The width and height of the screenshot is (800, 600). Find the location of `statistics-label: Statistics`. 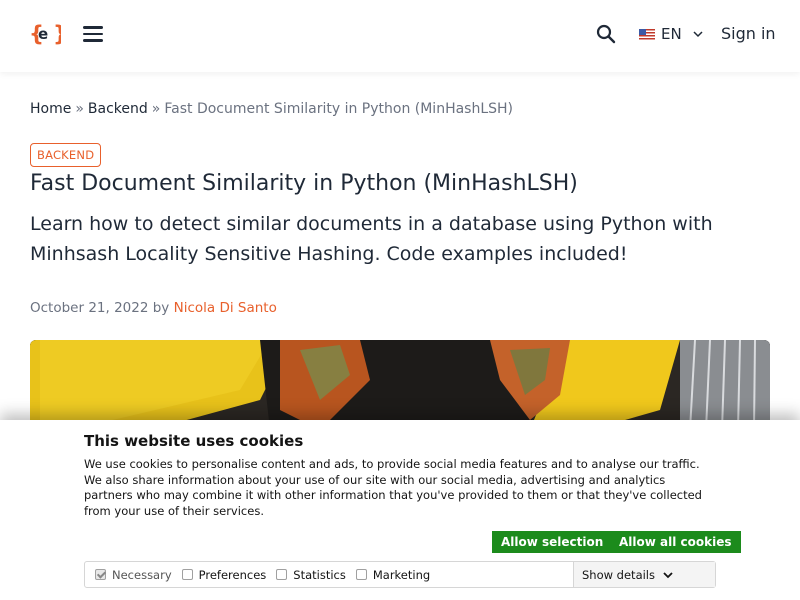

statistics-label: Statistics is located at coordinates (319, 574).